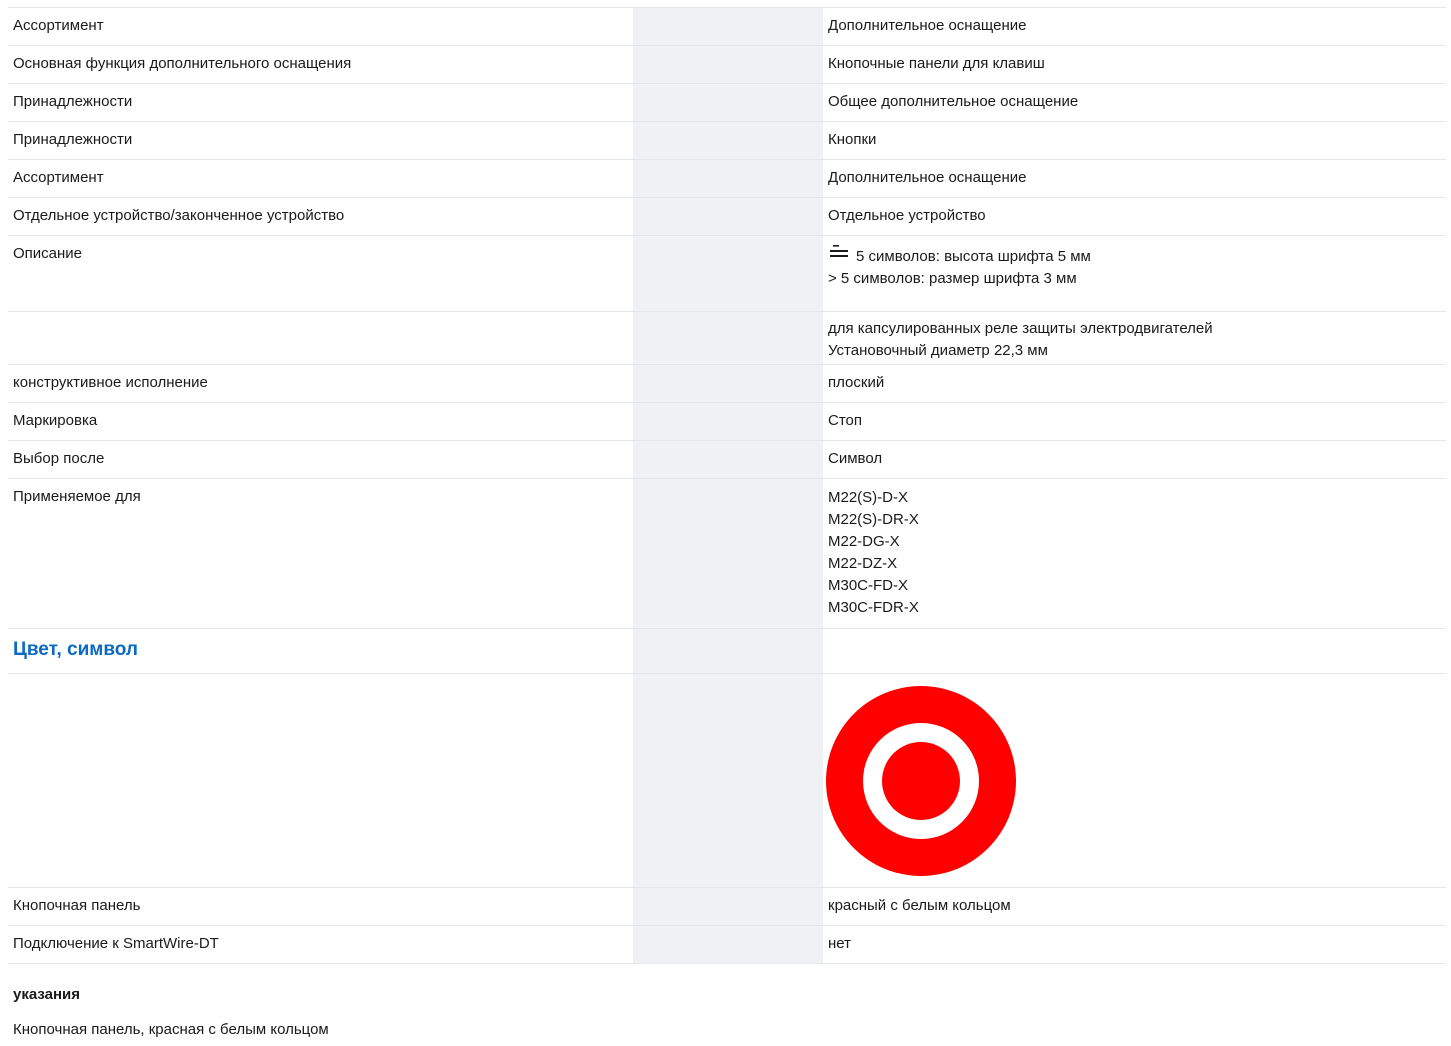 This screenshot has height=1046, width=1451. Describe the element at coordinates (864, 541) in the screenshot. I see `compatible-device: M22-DG-X` at that location.